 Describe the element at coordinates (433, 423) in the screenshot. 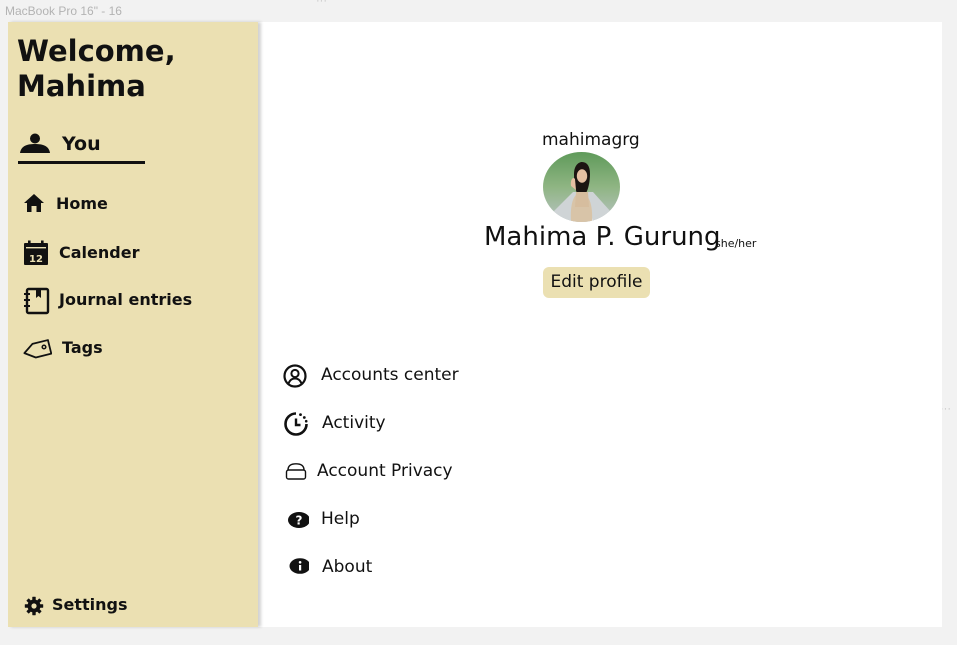

I see `menu-item-activity: Activity` at that location.